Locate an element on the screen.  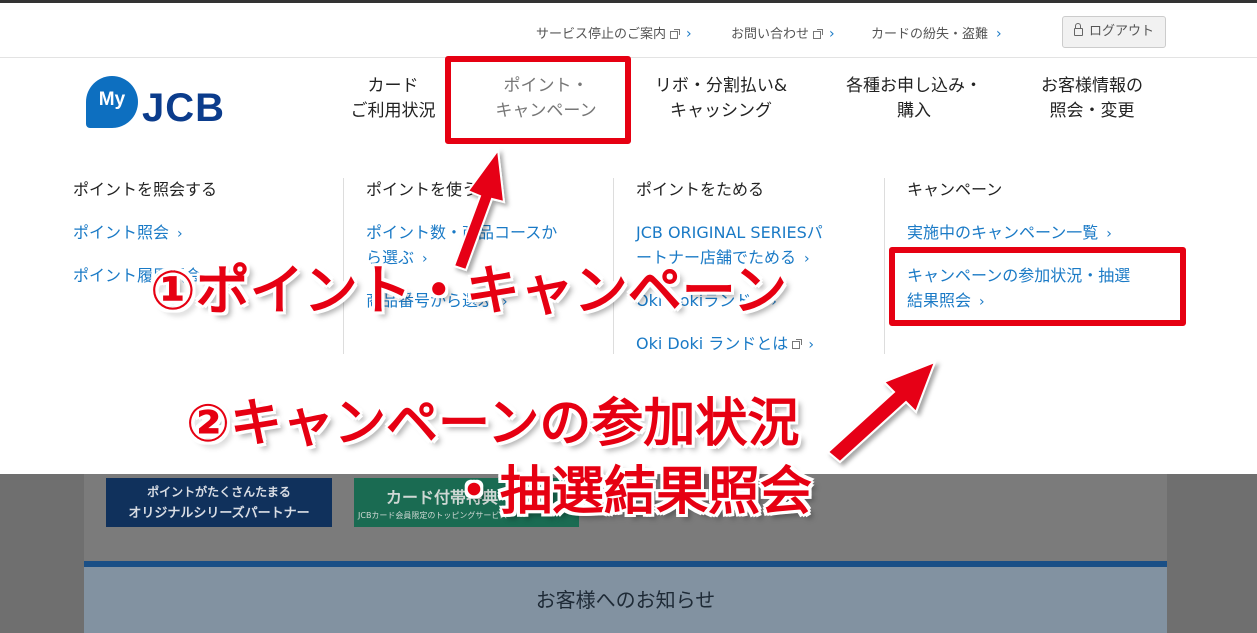
annotation-step2-line2: ・抽選結果照会 is located at coordinates (630, 492).